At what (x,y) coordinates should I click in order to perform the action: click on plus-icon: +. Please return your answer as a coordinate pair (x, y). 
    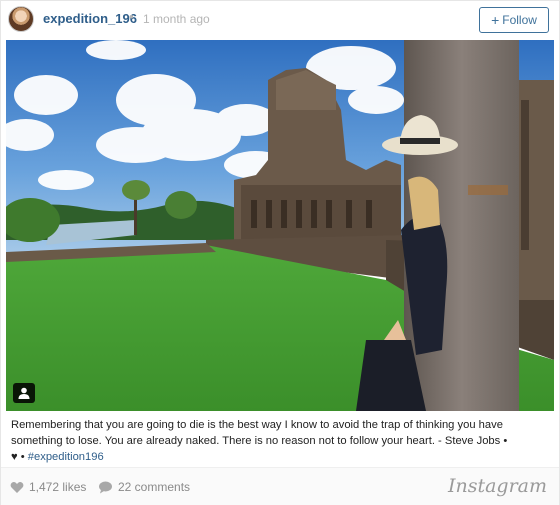
    Looking at the image, I should click on (495, 20).